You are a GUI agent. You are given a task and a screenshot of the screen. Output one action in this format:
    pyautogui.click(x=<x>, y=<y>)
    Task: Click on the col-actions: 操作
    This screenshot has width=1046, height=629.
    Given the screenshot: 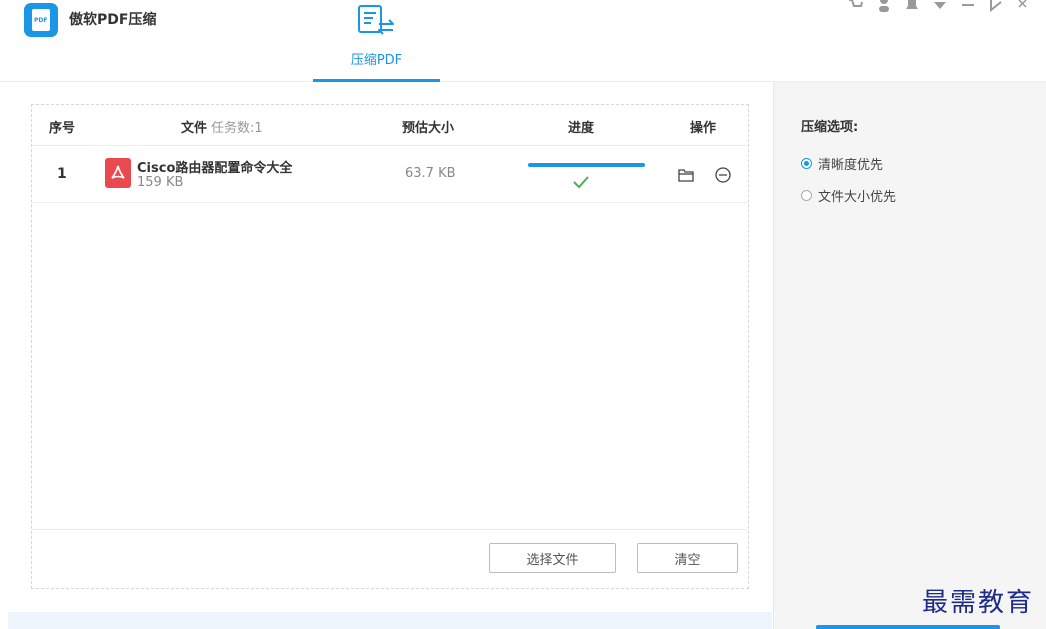 What is the action you would take?
    pyautogui.click(x=703, y=128)
    